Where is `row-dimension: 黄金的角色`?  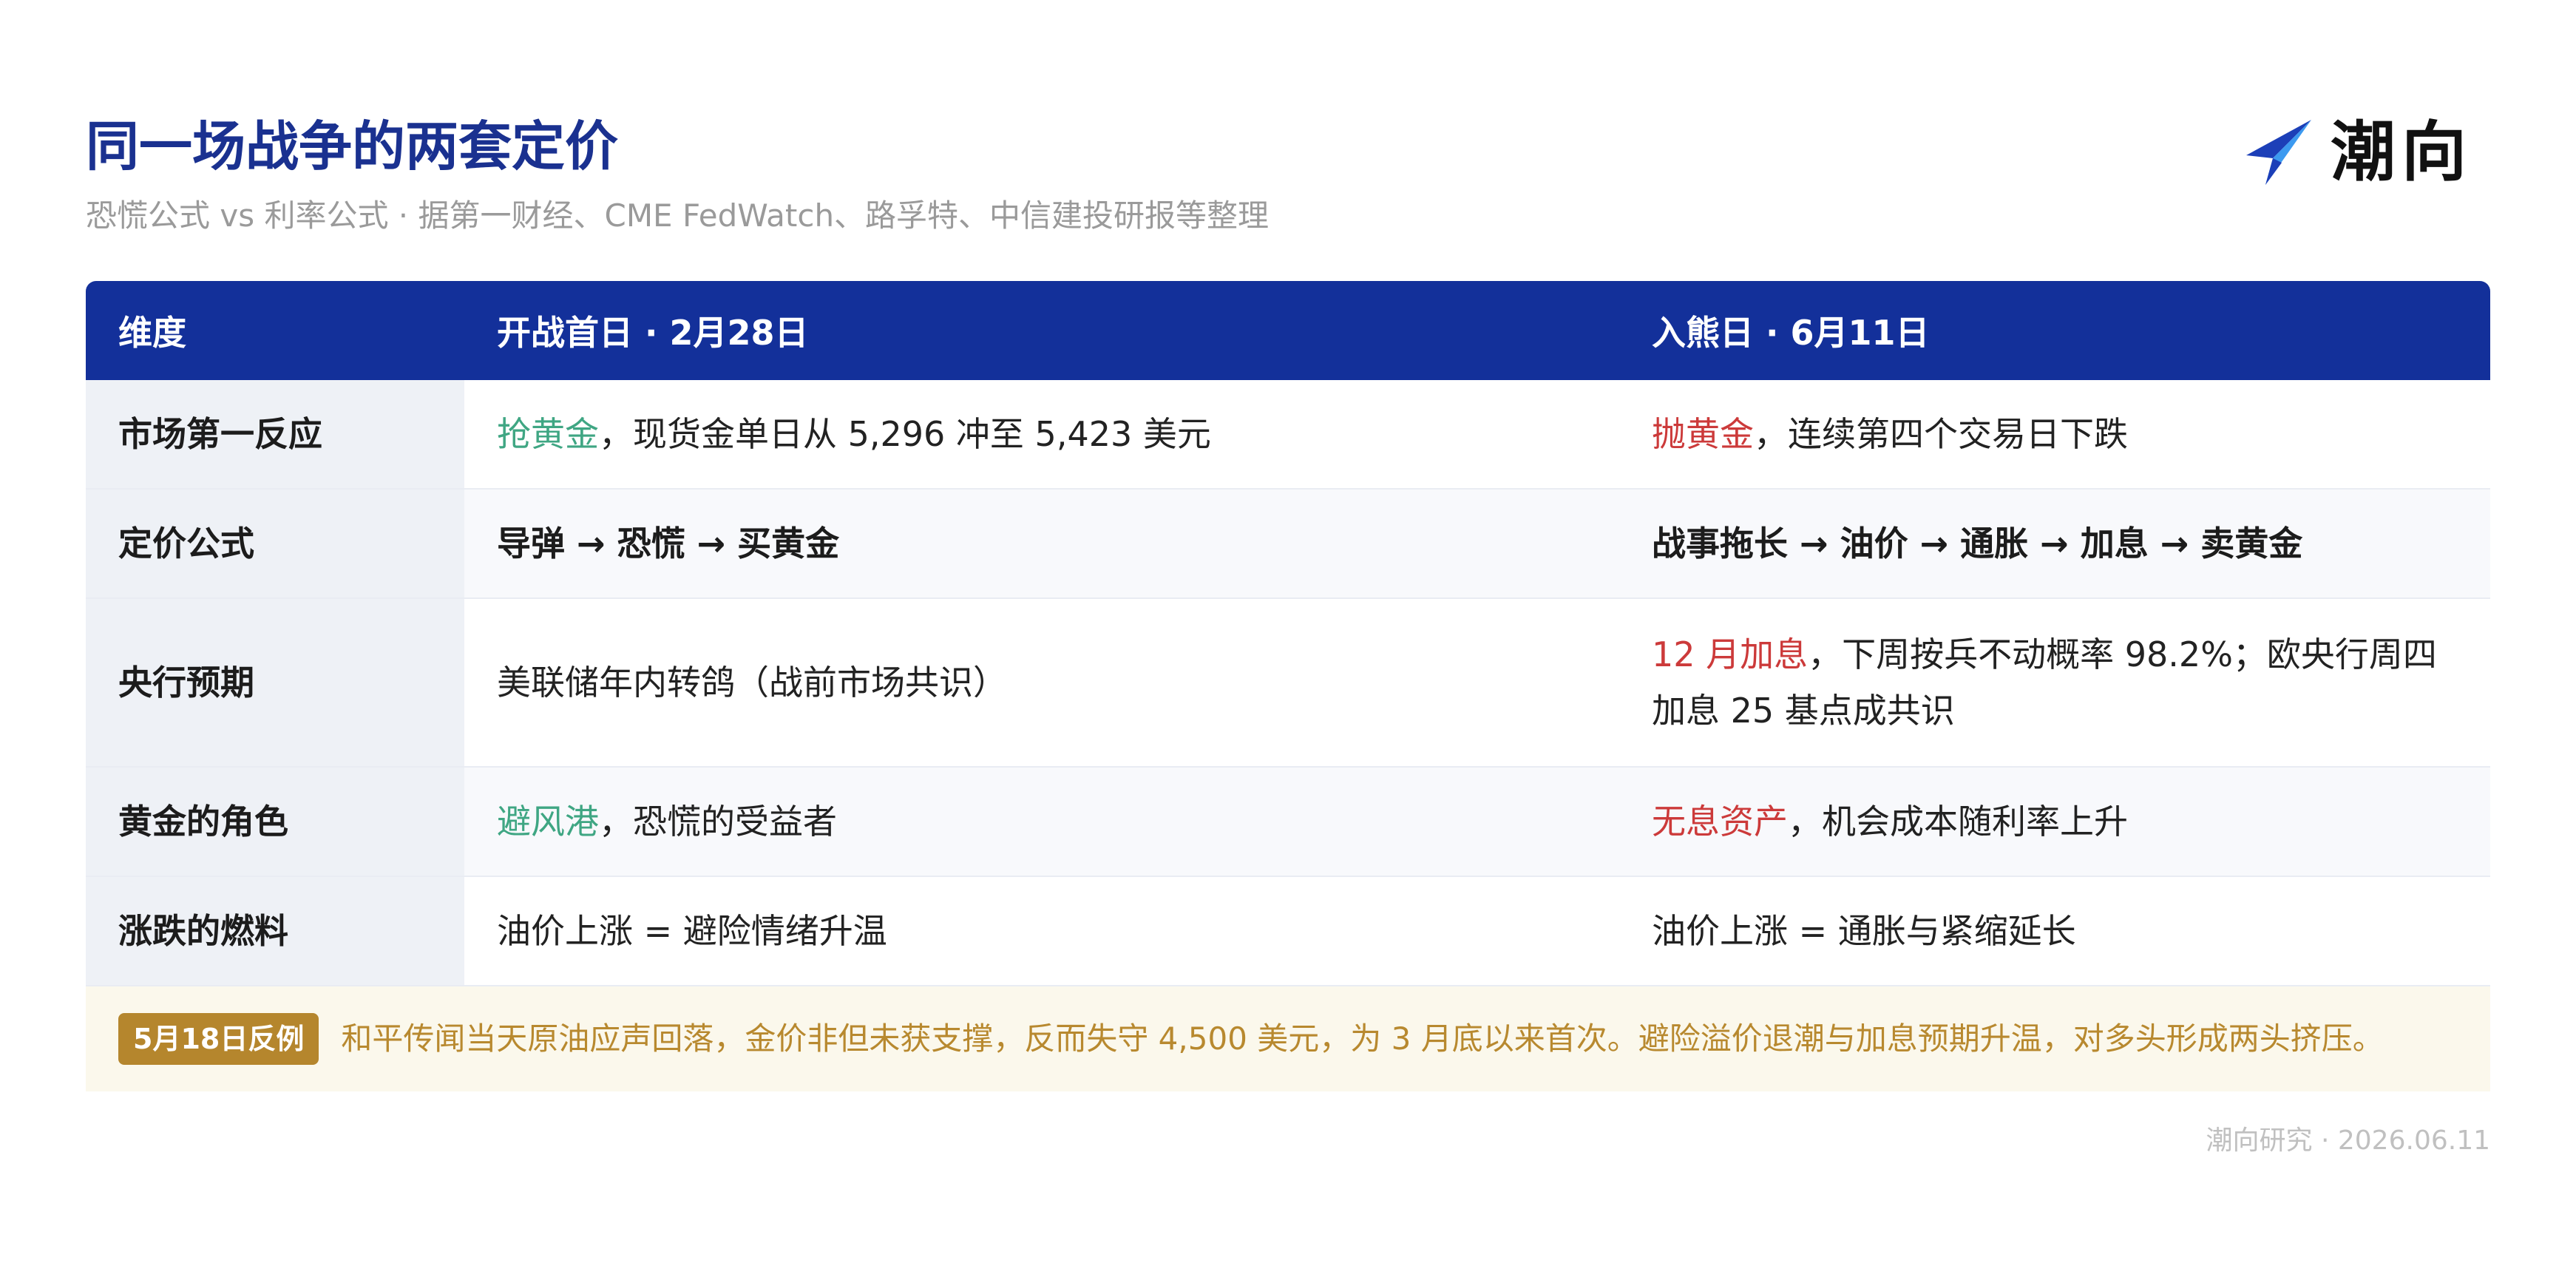
row-dimension: 黄金的角色 is located at coordinates (275, 822).